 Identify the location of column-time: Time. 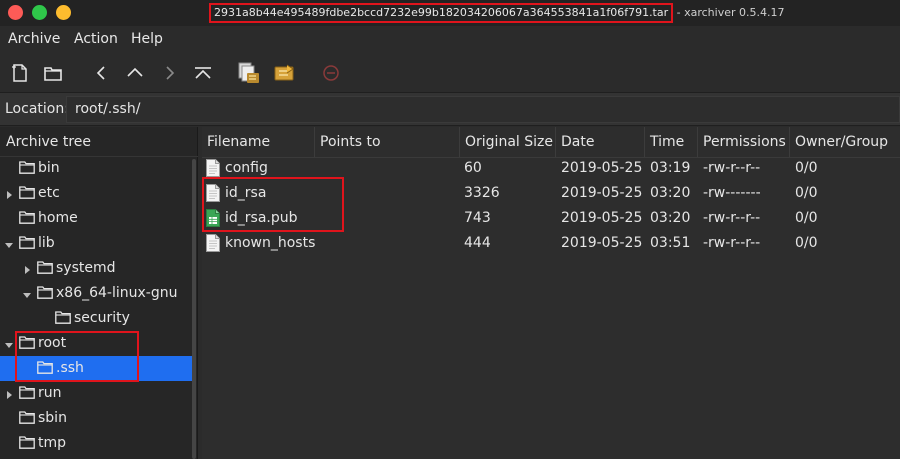
(671, 142).